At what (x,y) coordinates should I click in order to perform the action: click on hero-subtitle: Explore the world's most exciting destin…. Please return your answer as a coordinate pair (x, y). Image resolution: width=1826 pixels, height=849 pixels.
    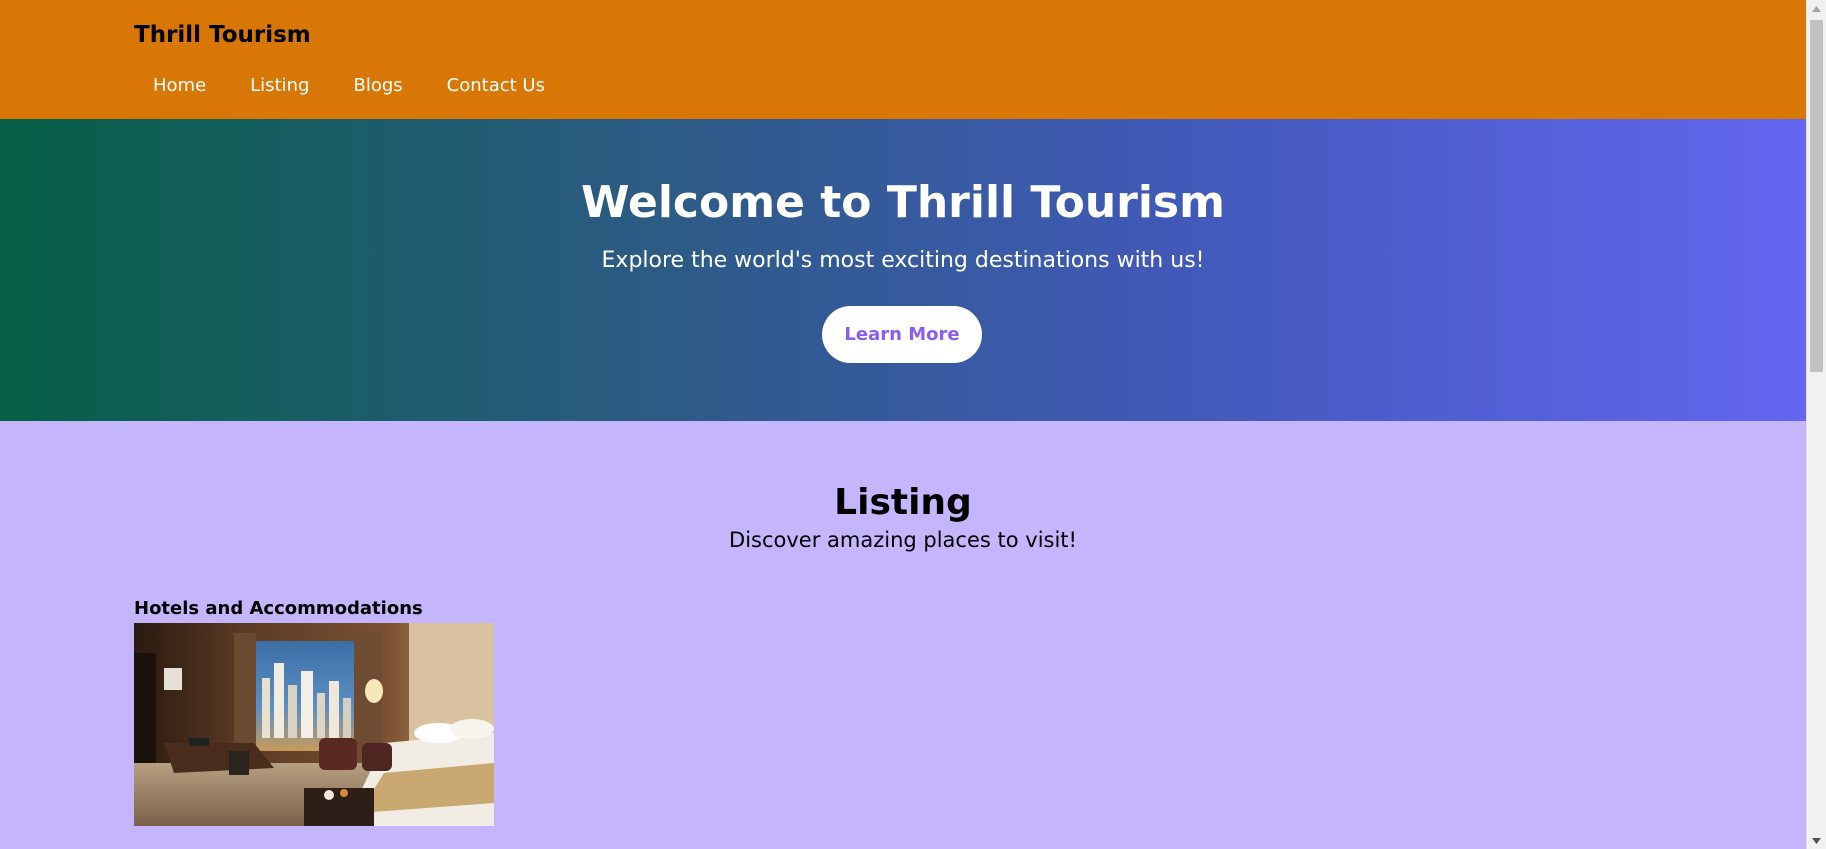
    Looking at the image, I should click on (903, 260).